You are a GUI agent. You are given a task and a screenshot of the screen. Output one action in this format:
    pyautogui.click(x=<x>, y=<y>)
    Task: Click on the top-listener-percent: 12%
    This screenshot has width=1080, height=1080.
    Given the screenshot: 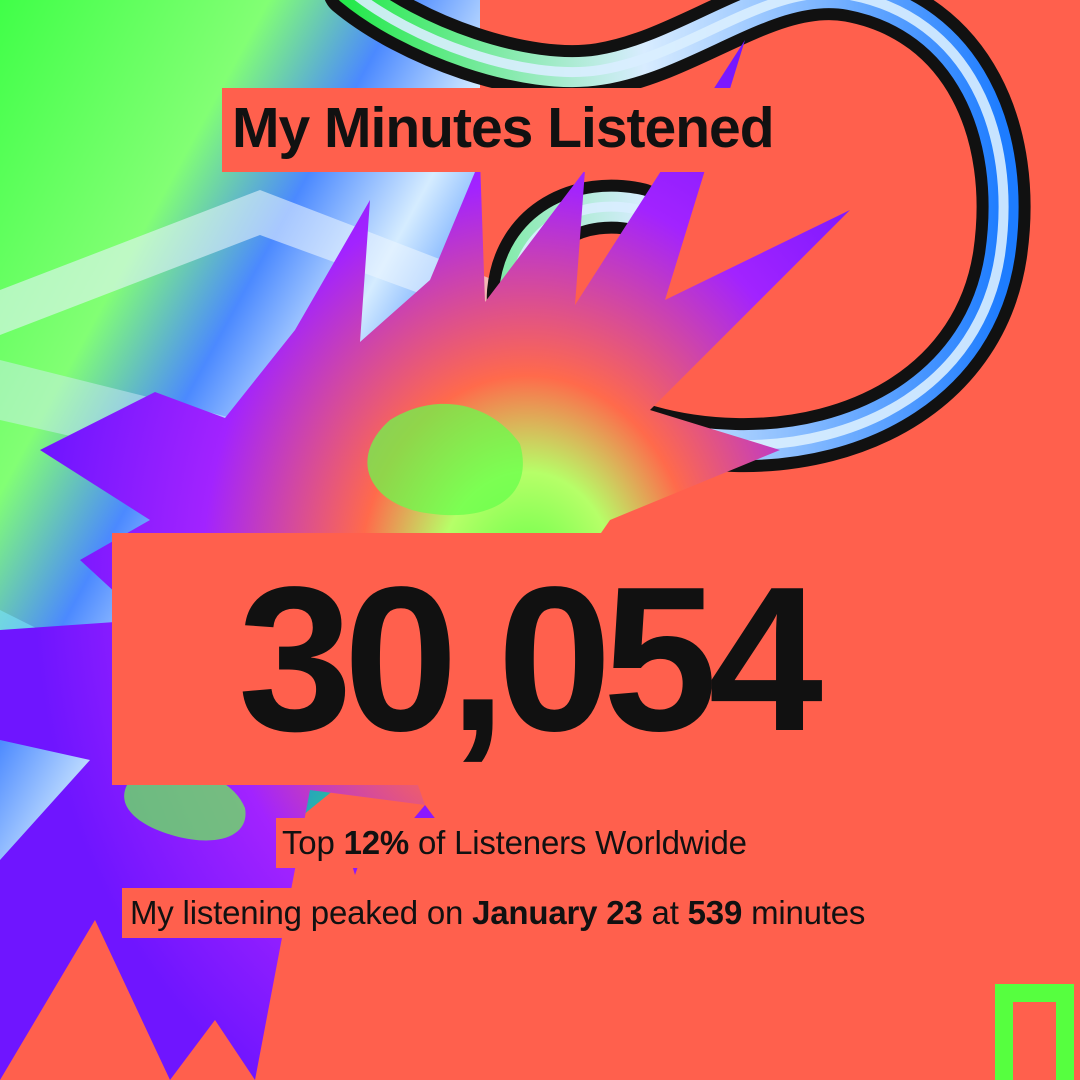 What is the action you would take?
    pyautogui.click(x=376, y=842)
    